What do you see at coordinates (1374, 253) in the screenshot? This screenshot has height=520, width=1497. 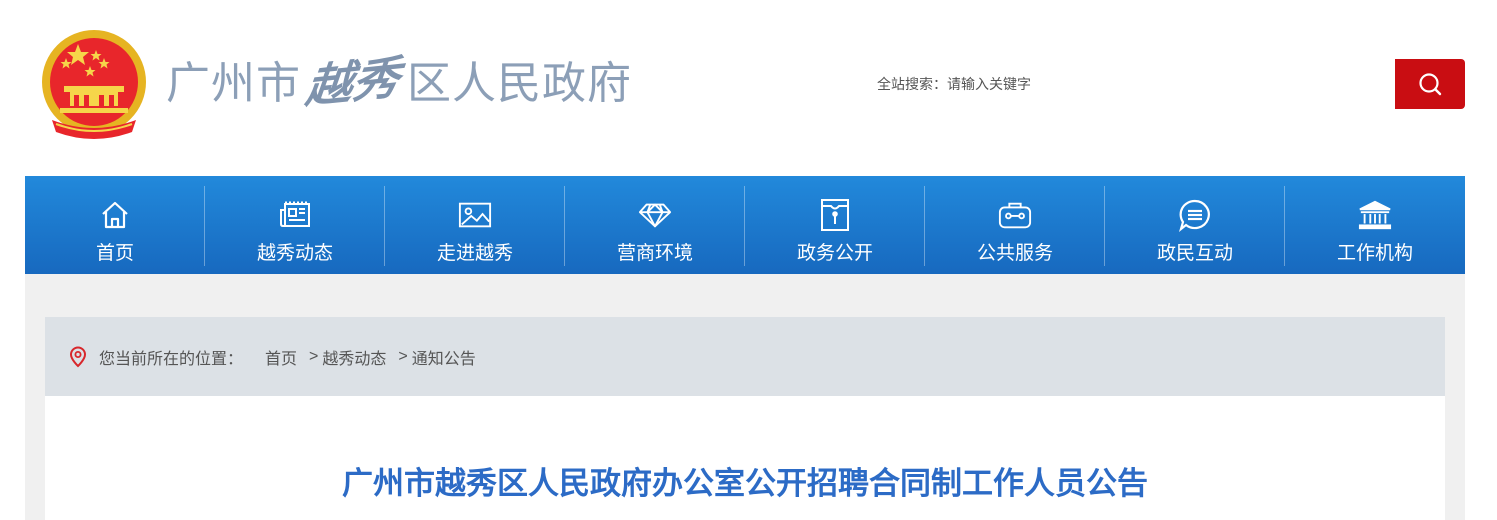 I see `nav-label: 工作机构` at bounding box center [1374, 253].